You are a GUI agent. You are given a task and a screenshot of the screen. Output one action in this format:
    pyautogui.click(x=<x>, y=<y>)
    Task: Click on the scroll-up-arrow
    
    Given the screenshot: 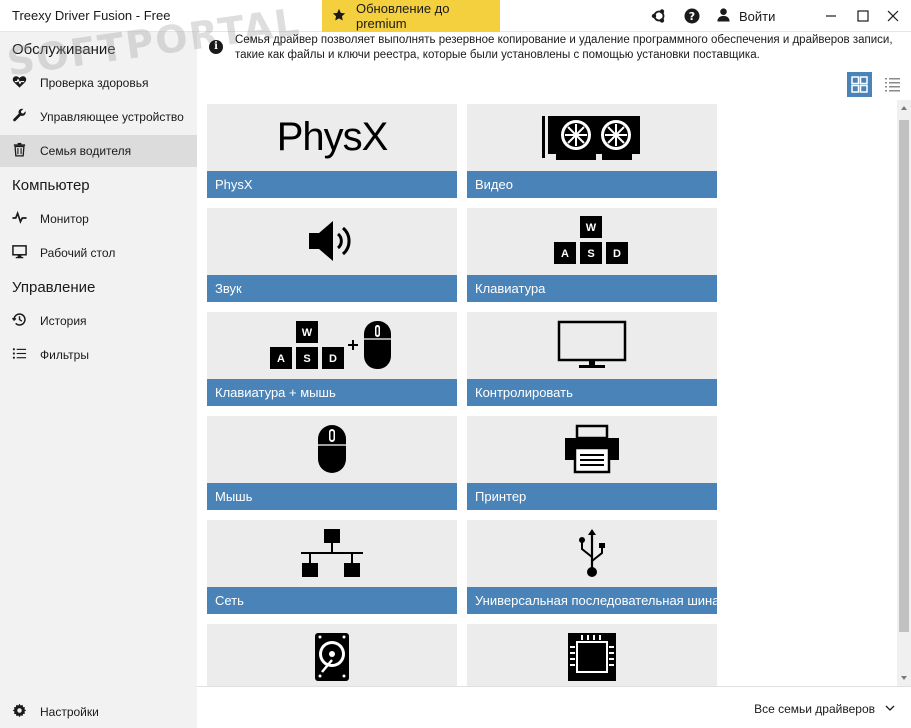 What is the action you would take?
    pyautogui.click(x=904, y=108)
    